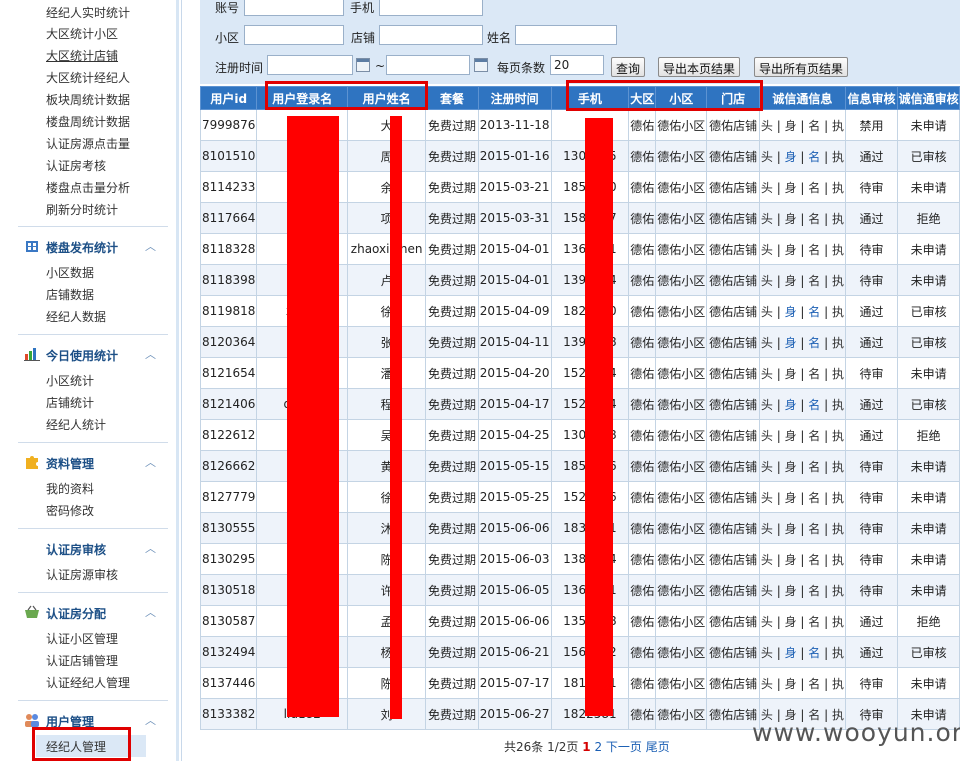 This screenshot has height=761, width=960. I want to click on store-input, so click(431, 35).